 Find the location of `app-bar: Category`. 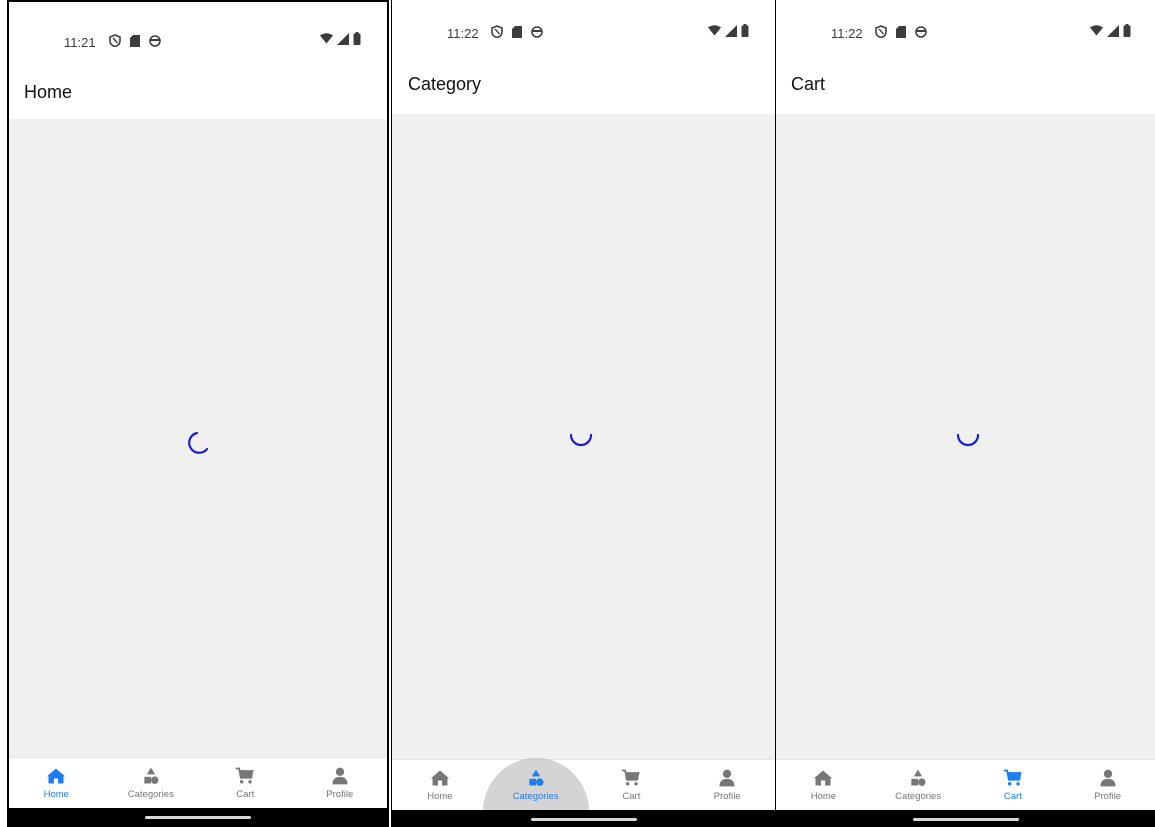

app-bar: Category is located at coordinates (583, 89).